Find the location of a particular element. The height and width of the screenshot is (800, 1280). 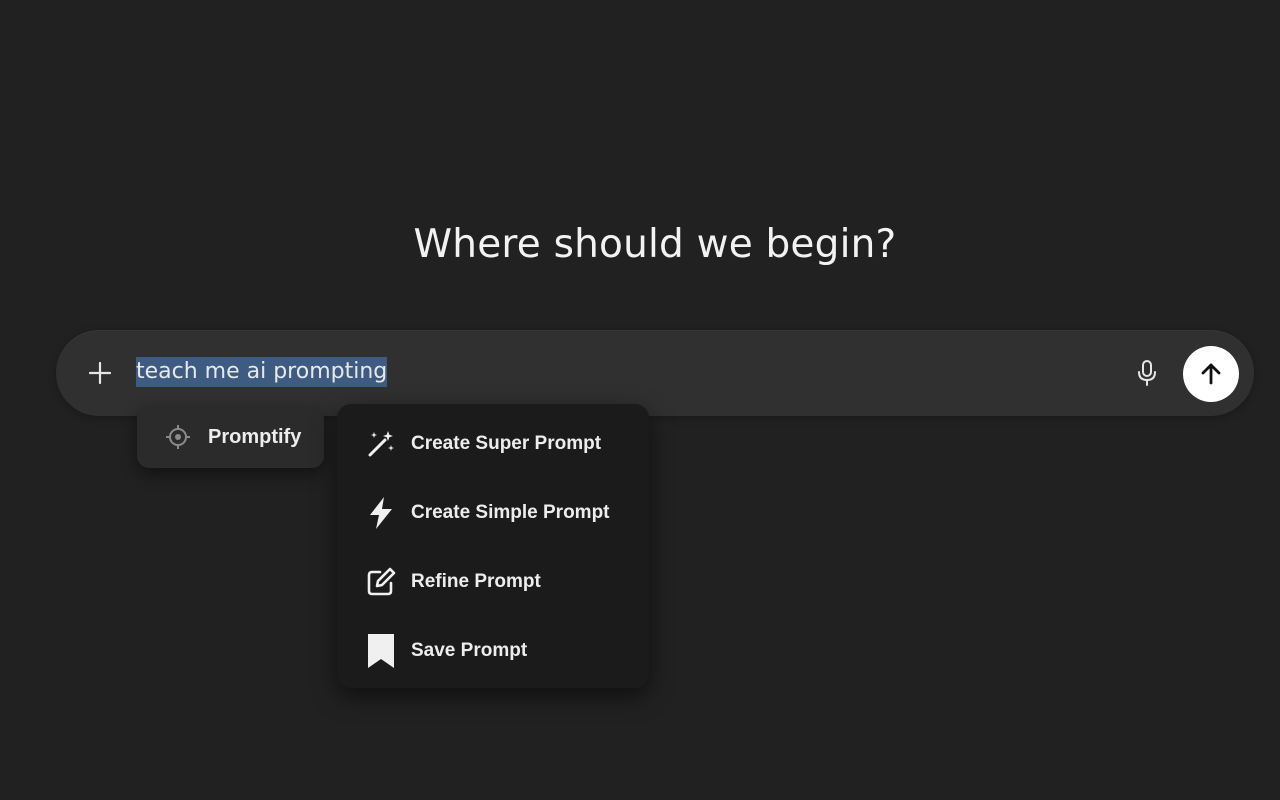

lightning-bolt-icon is located at coordinates (381, 513).